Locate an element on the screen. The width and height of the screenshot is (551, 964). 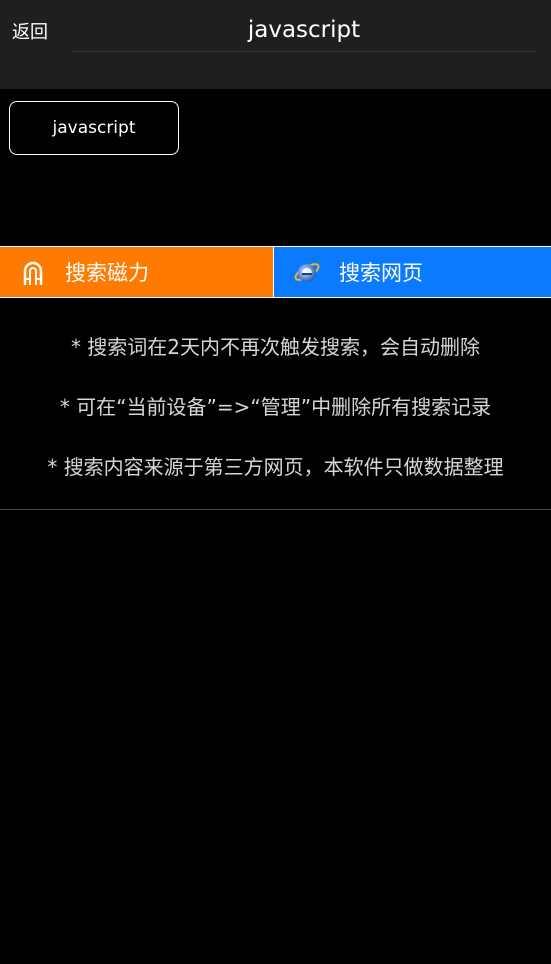
search-web-button: 搜索网页 is located at coordinates (412, 272).